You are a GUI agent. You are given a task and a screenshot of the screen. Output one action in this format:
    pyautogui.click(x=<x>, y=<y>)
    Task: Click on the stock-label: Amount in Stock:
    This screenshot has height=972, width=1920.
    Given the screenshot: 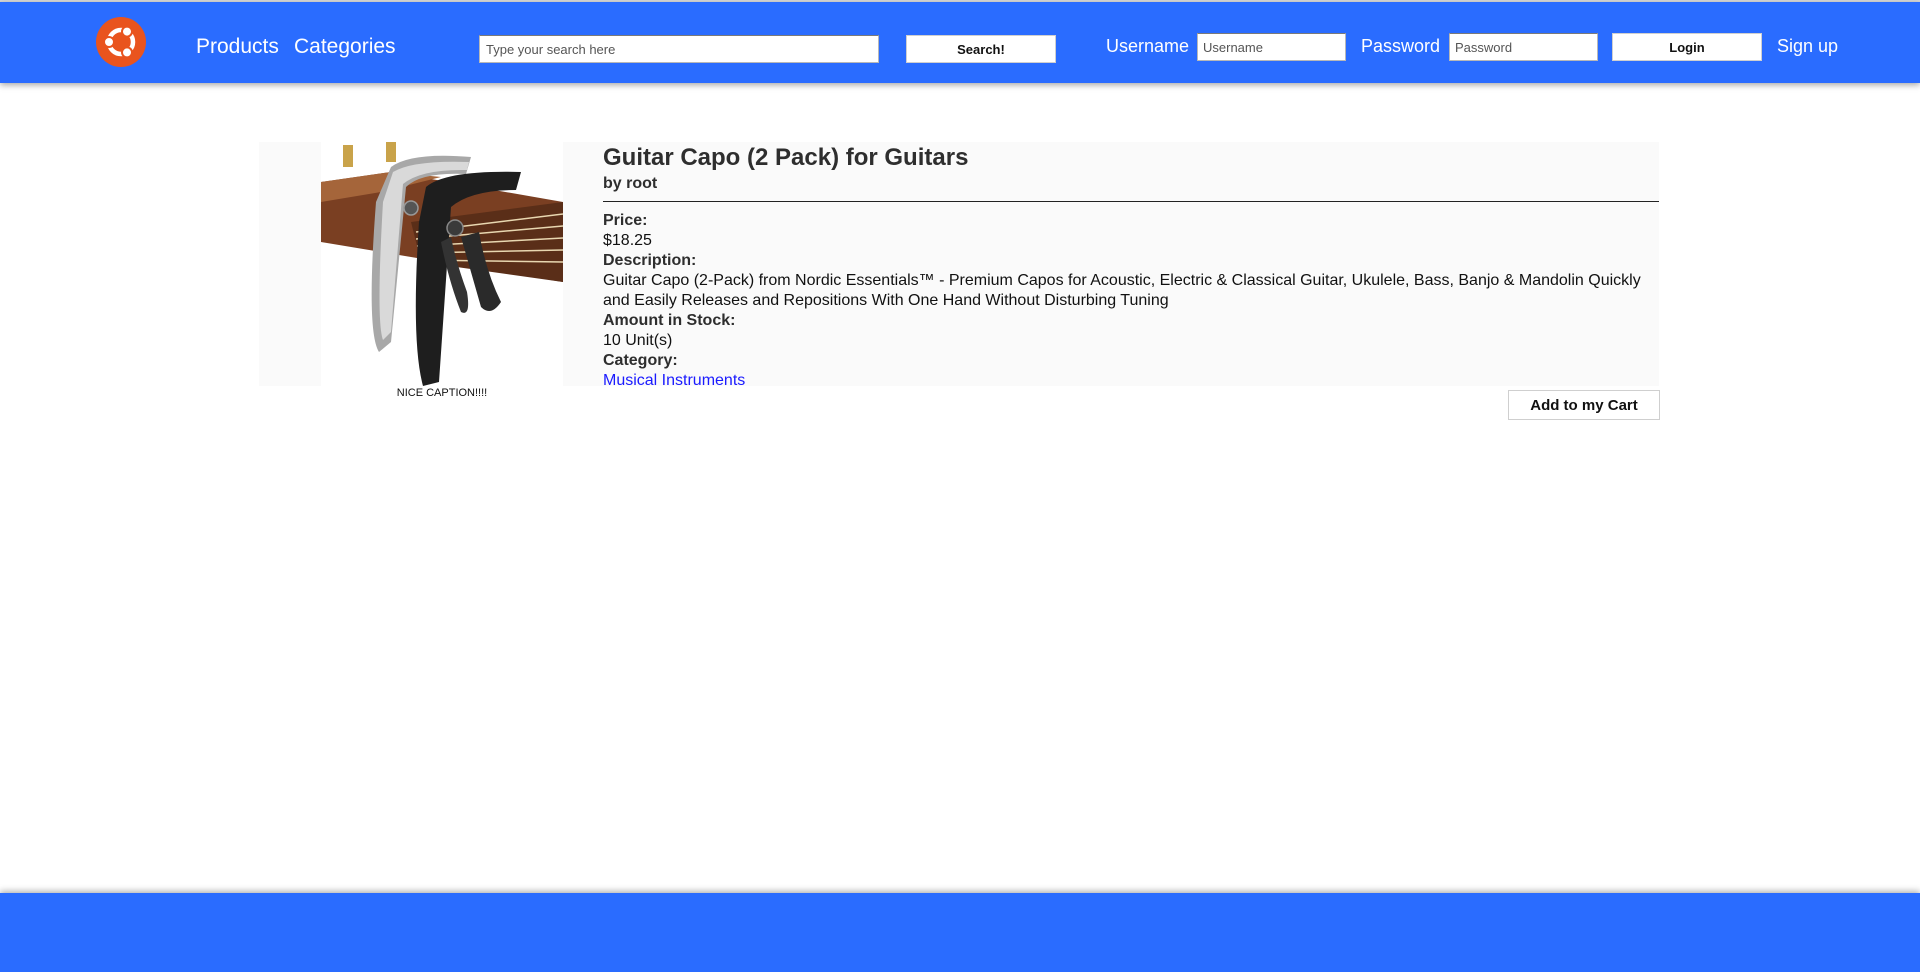 What is the action you would take?
    pyautogui.click(x=669, y=320)
    